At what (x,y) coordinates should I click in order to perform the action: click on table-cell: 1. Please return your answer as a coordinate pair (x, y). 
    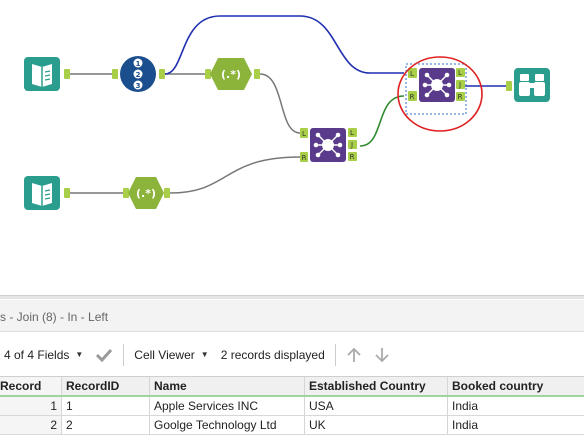
    Looking at the image, I should click on (106, 406).